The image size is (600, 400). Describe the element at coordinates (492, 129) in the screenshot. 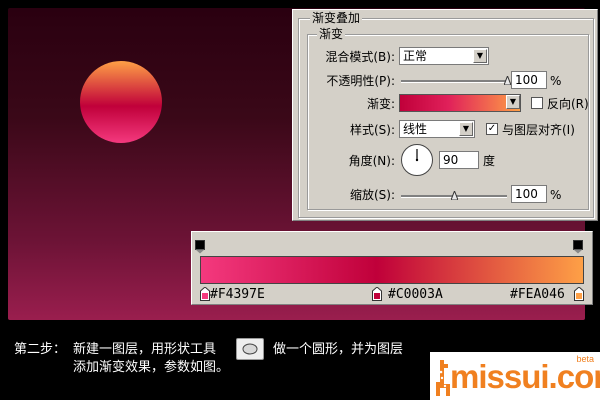

I see `align-with-layer-checkbox: ✓` at that location.